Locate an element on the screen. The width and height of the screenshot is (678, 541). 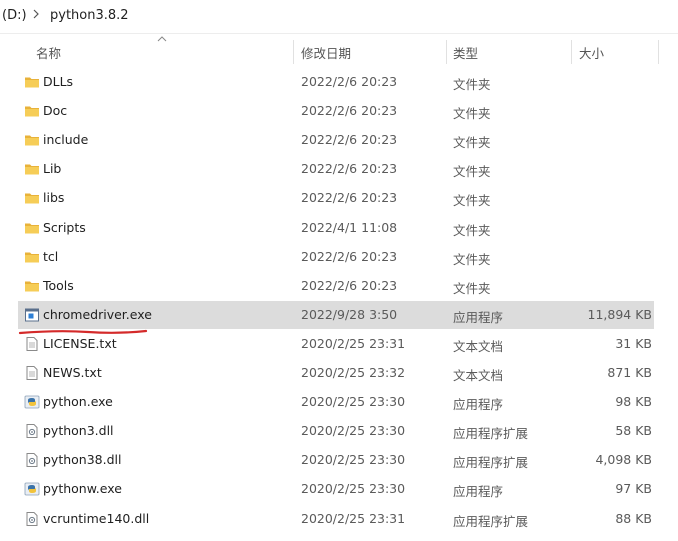
file-size: 31 KB is located at coordinates (633, 343).